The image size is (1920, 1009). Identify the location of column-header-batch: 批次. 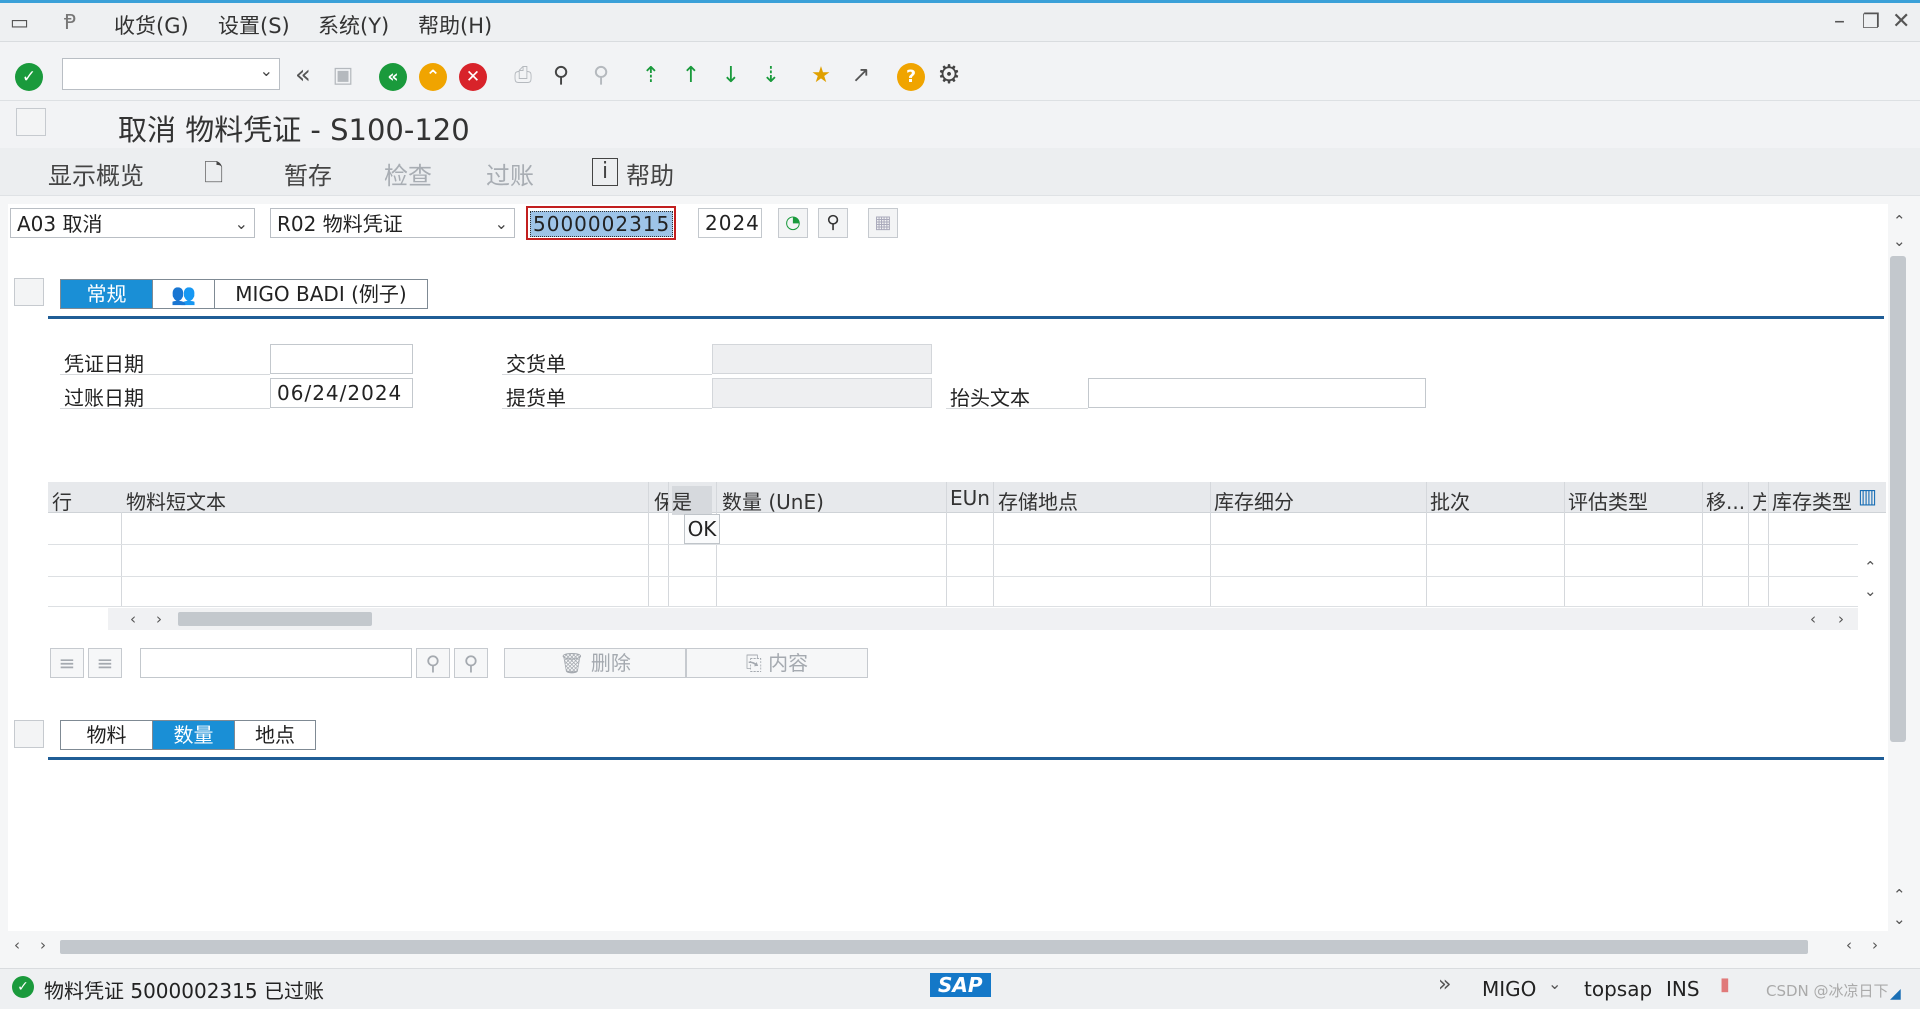
(1480, 500).